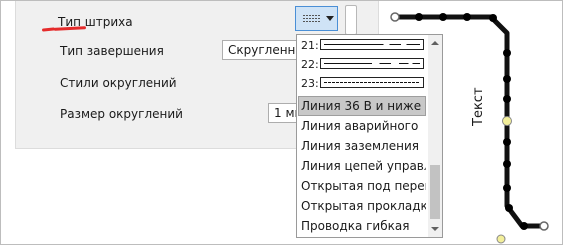 Image resolution: width=563 pixels, height=245 pixels. I want to click on dash-type-button, so click(316, 18).